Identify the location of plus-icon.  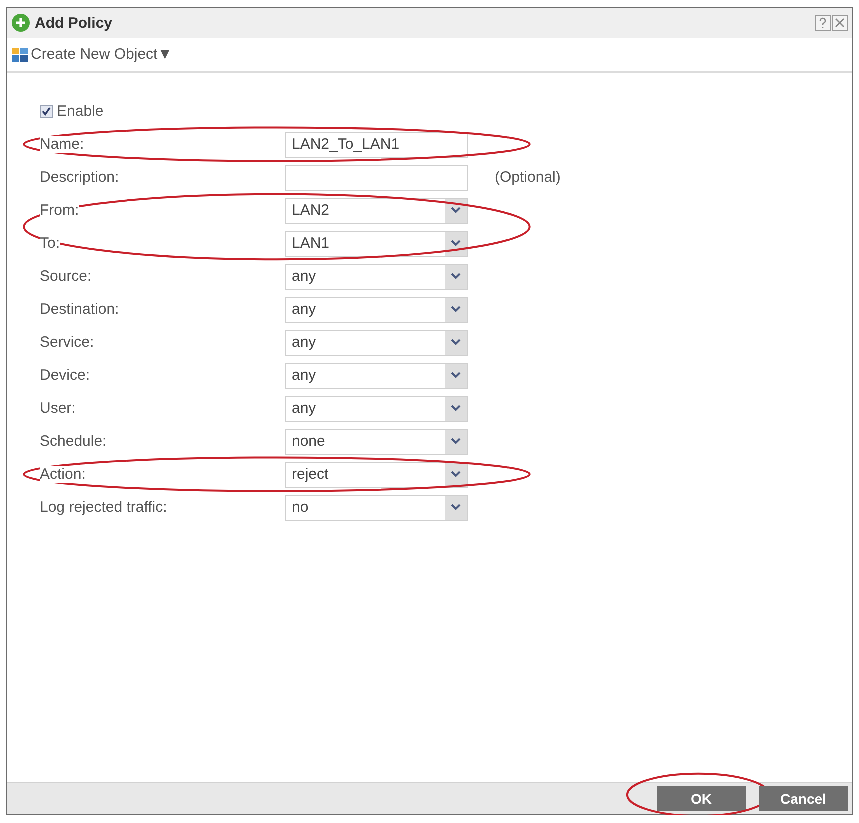
(21, 23).